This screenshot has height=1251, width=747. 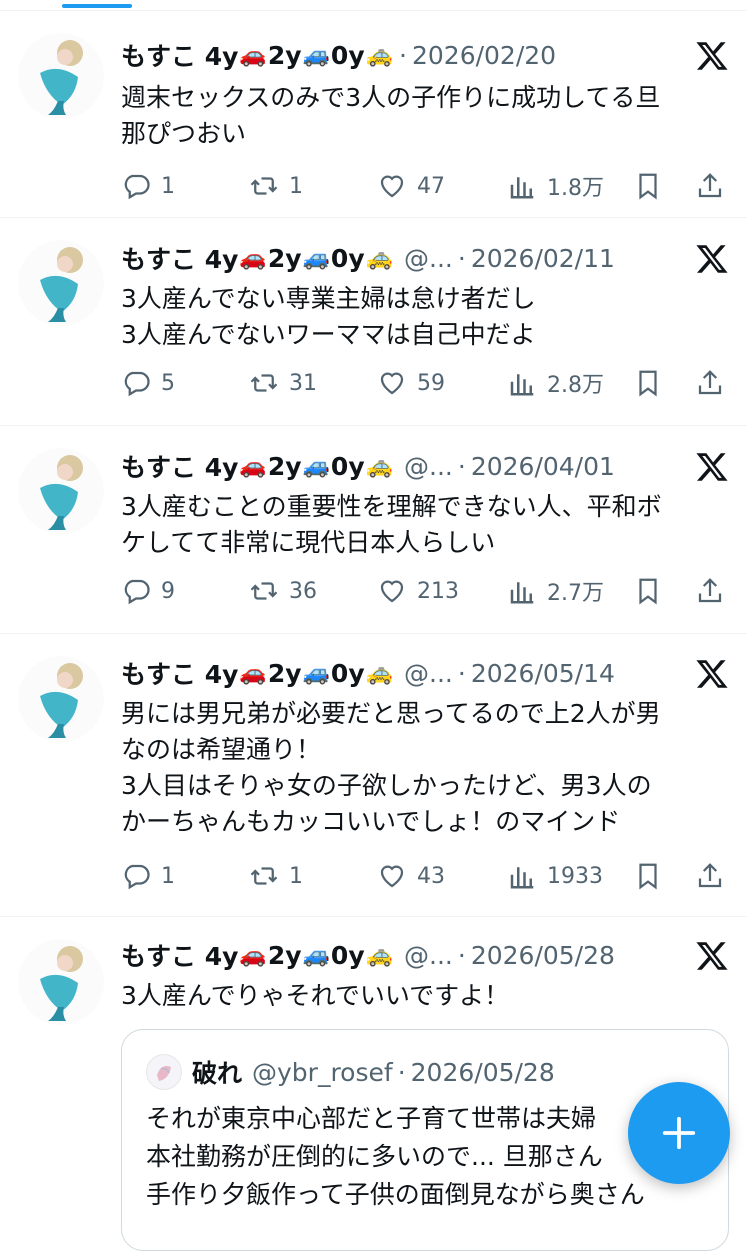 I want to click on like-button: 213, so click(x=418, y=591).